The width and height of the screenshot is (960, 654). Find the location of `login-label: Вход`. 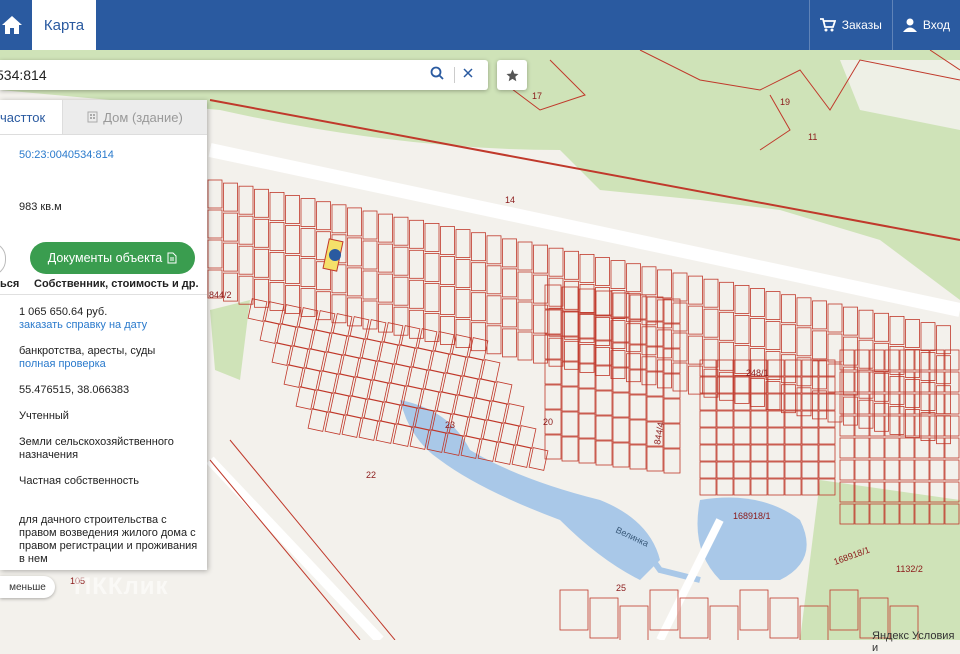

login-label: Вход is located at coordinates (936, 25).